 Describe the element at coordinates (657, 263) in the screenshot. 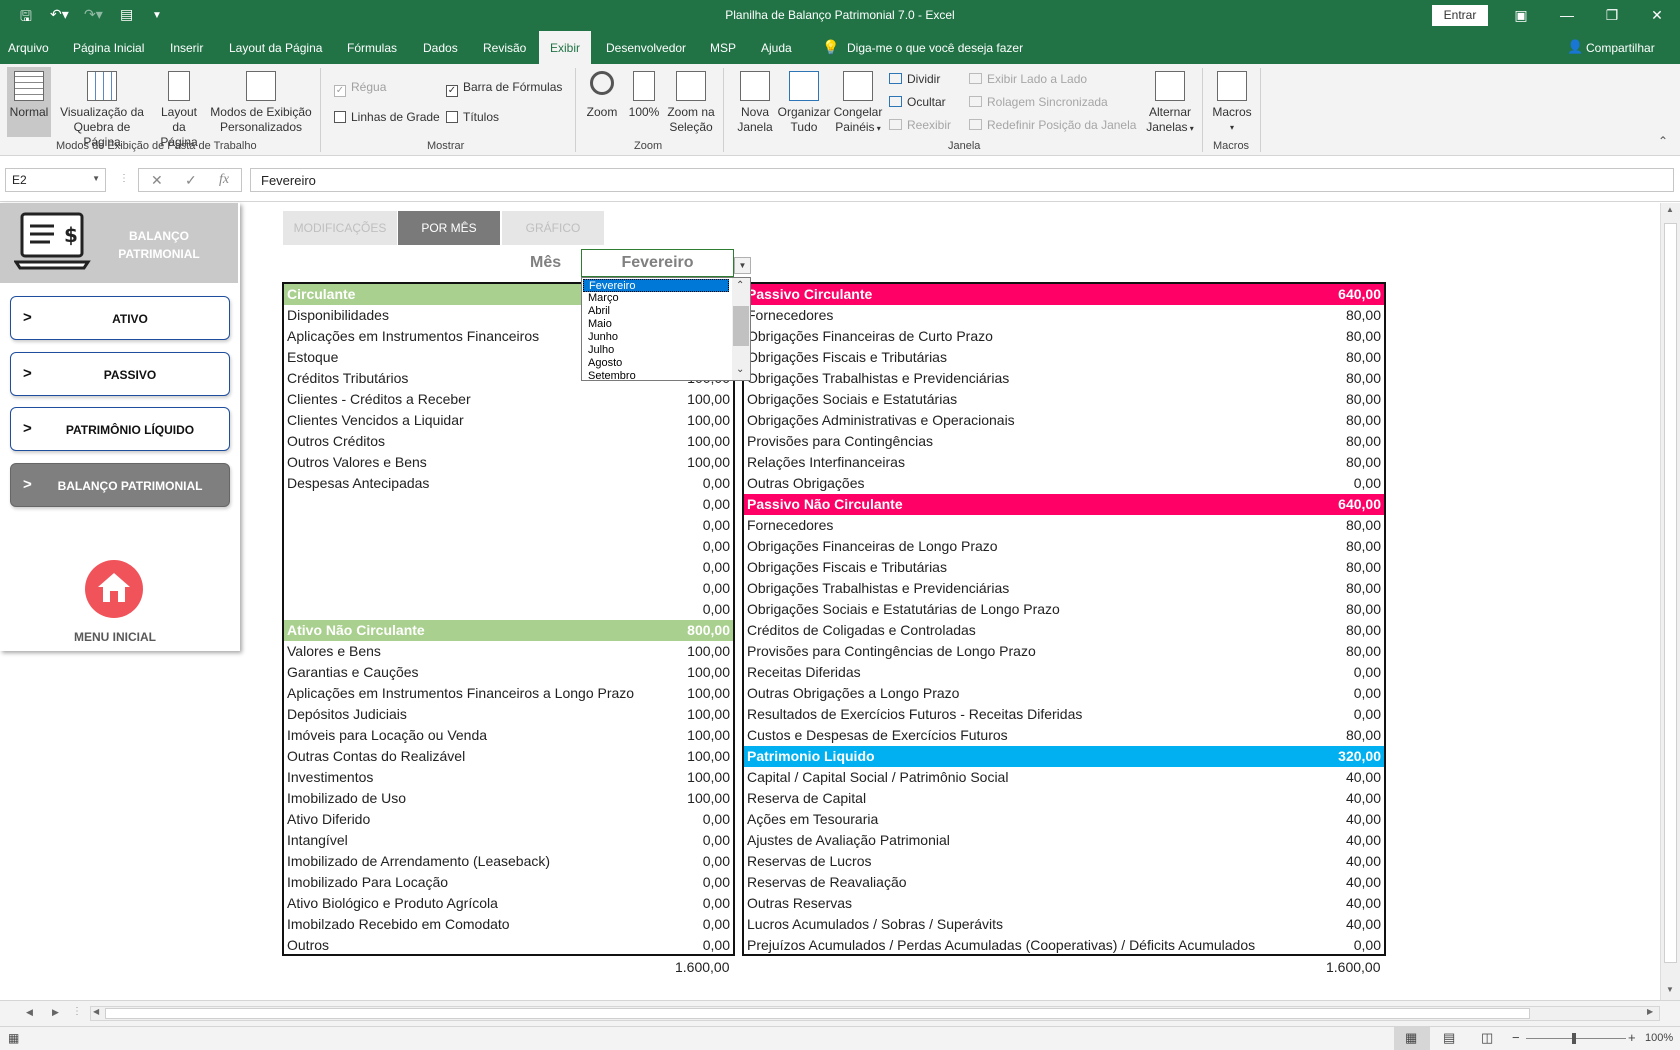

I see `month-select: Fevereiro` at that location.